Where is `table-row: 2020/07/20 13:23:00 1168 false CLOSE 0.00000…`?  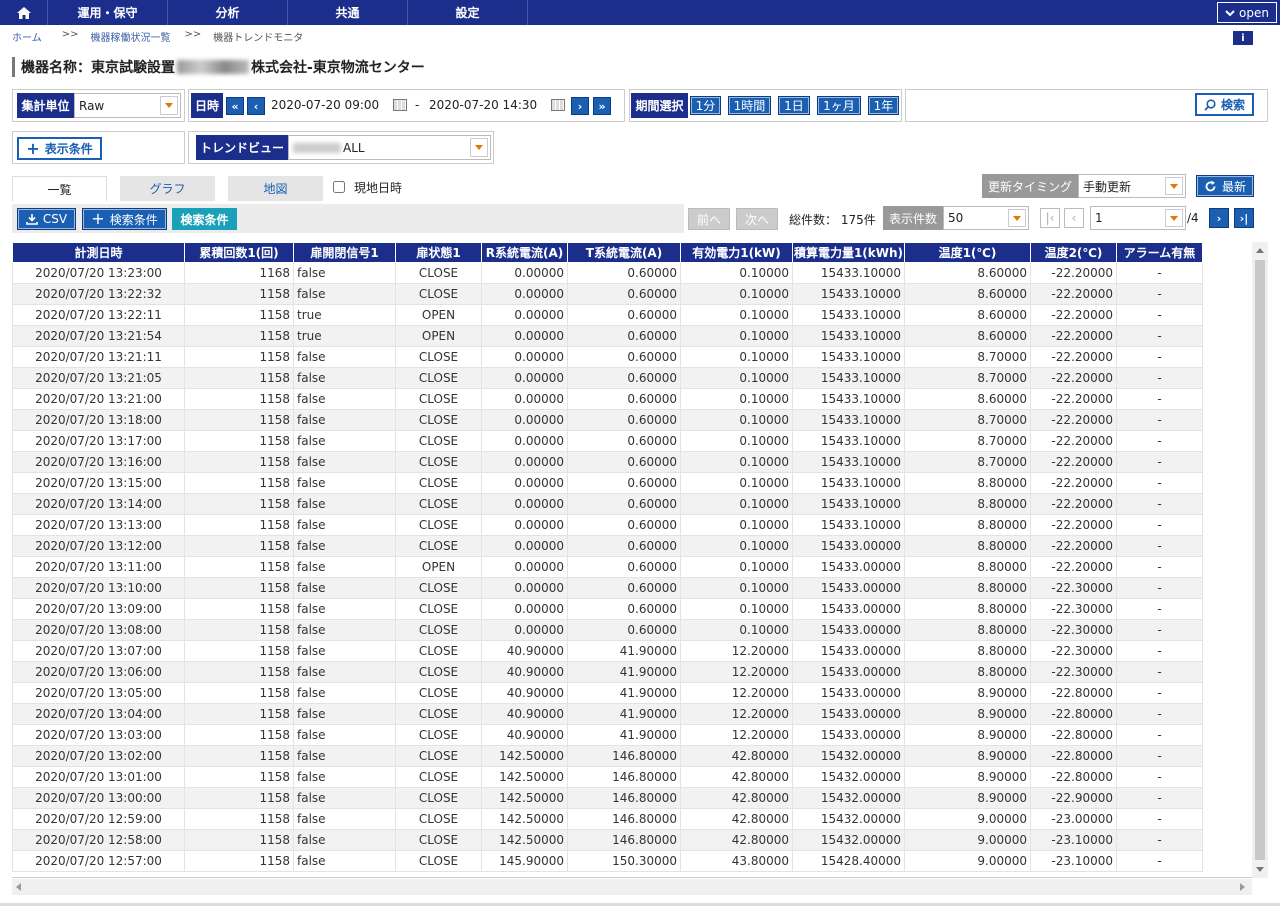 table-row: 2020/07/20 13:23:00 1168 false CLOSE 0.00000… is located at coordinates (607, 273).